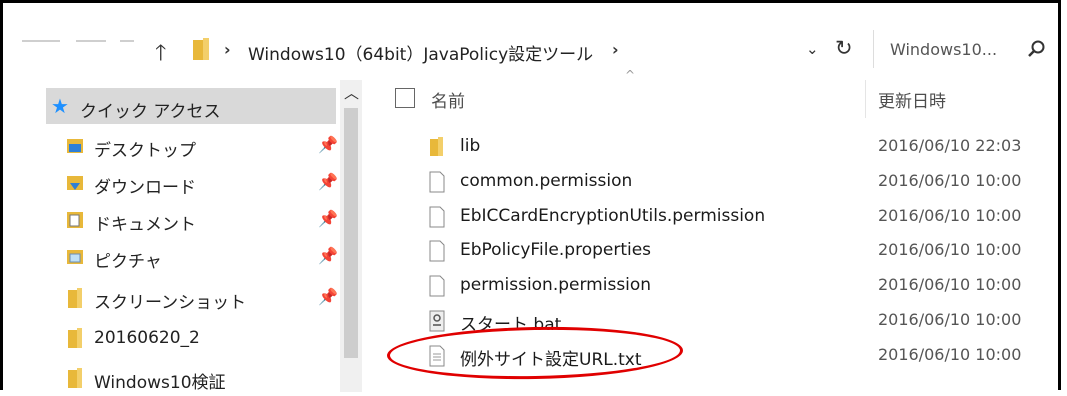 This screenshot has width=1067, height=396. I want to click on breadcrumb-current: Windows10（64bit）JavaPolicy設定ツール, so click(420, 52).